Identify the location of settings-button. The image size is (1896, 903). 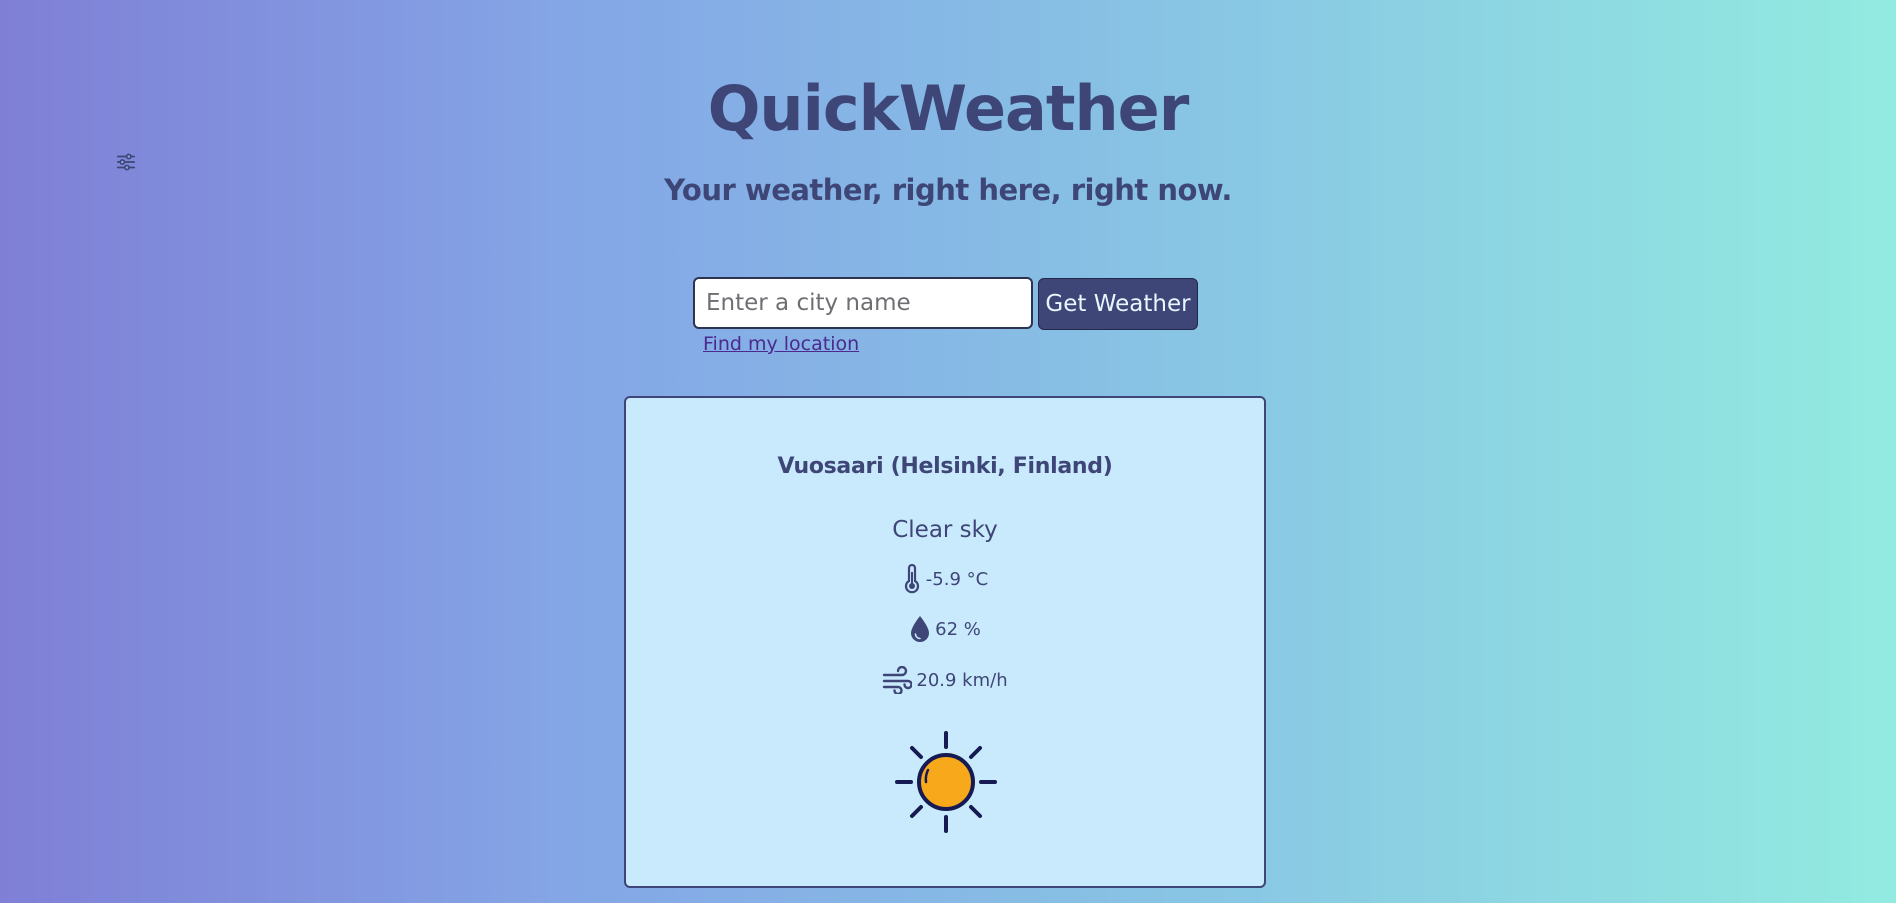
(126, 162).